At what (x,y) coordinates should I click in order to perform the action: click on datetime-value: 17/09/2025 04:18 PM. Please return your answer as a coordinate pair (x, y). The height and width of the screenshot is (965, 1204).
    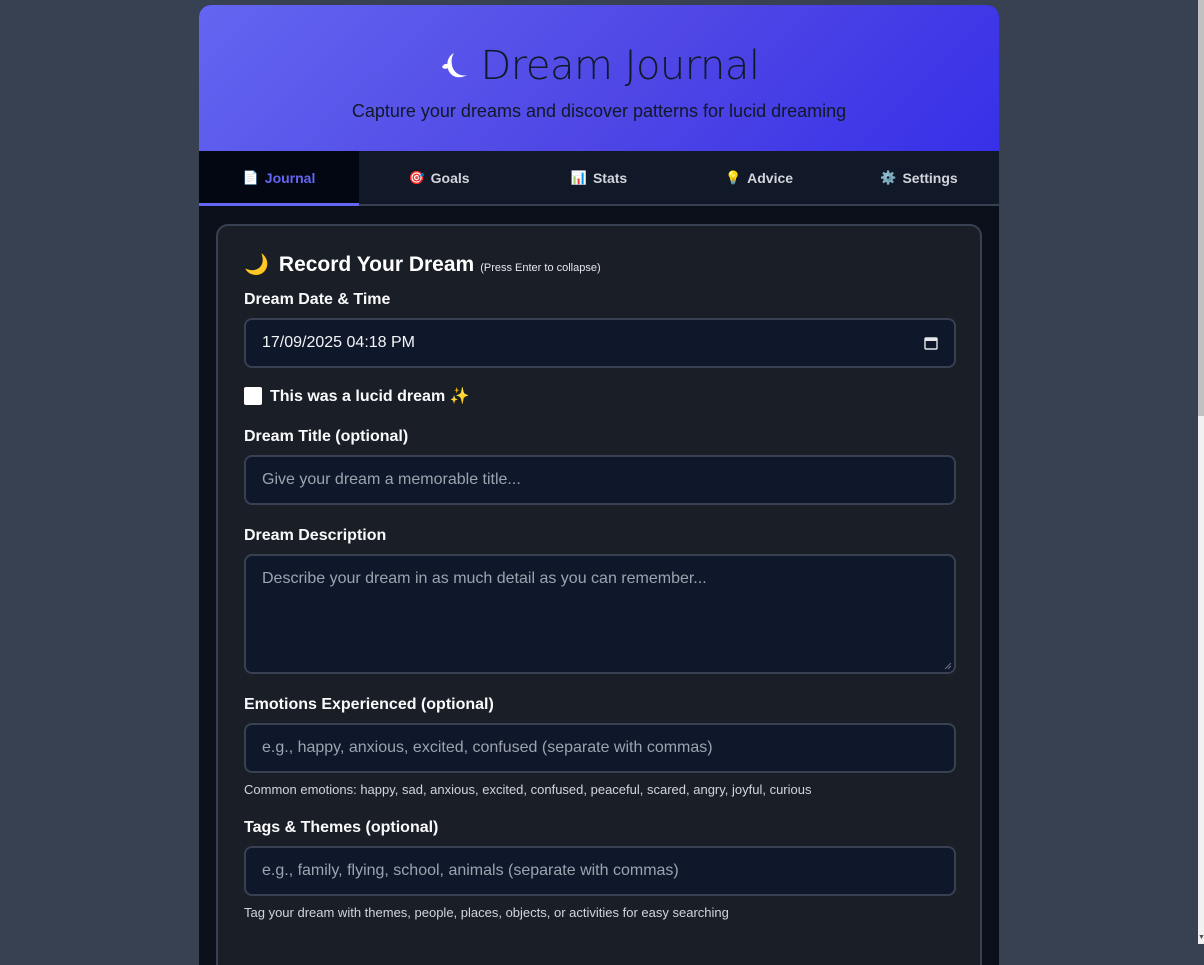
    Looking at the image, I should click on (339, 342).